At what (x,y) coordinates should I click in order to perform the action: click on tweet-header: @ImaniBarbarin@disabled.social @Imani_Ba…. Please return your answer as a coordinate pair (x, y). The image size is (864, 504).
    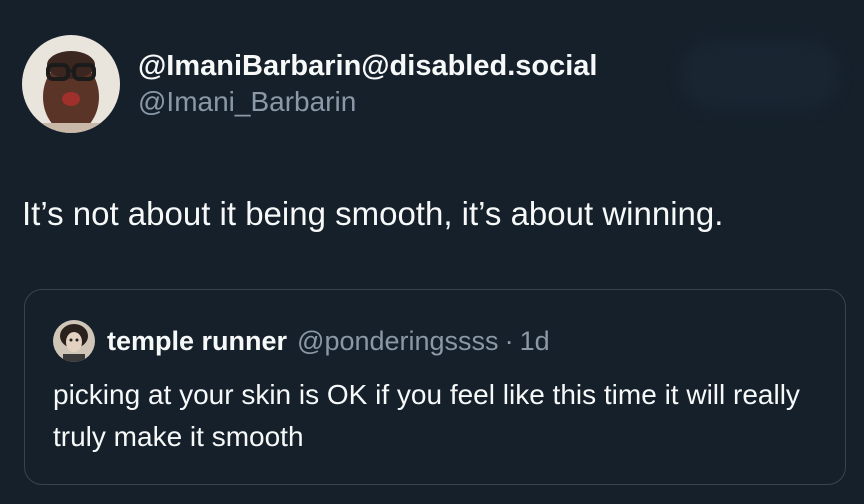
    Looking at the image, I should click on (309, 84).